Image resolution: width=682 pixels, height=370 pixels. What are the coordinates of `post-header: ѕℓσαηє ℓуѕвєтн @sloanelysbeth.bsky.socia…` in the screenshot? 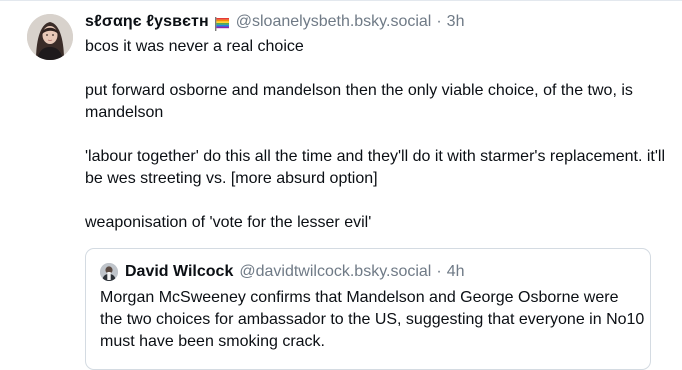 It's located at (377, 22).